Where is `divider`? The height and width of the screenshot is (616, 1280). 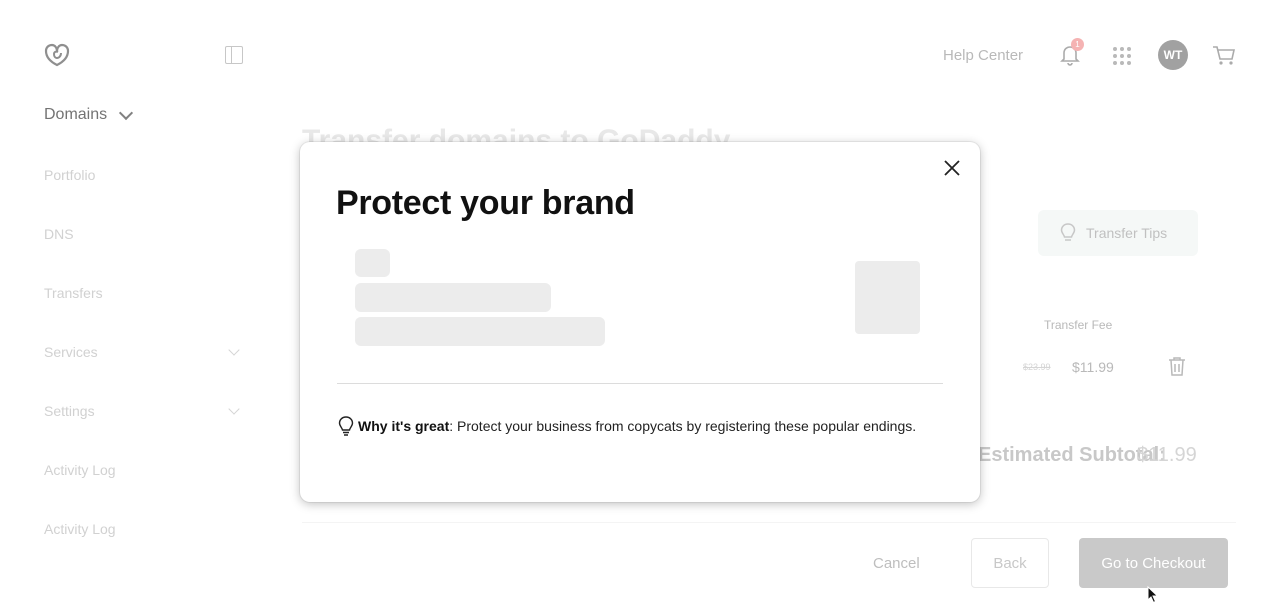
divider is located at coordinates (640, 383).